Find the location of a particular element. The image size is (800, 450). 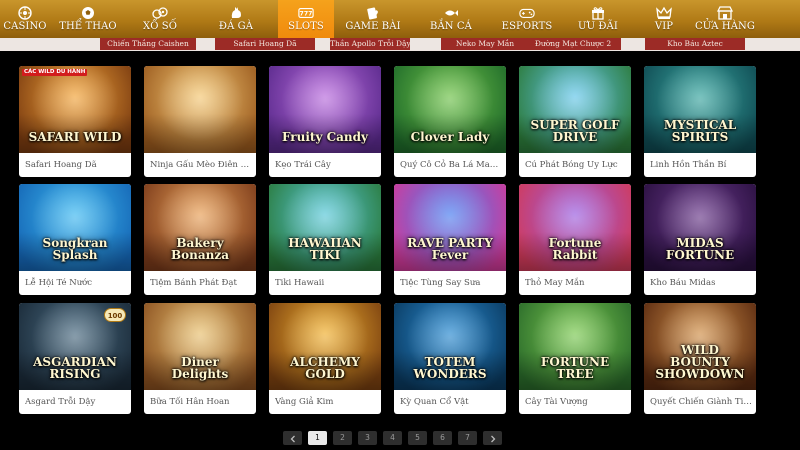

nav-item-vip: VIP is located at coordinates (664, 19).